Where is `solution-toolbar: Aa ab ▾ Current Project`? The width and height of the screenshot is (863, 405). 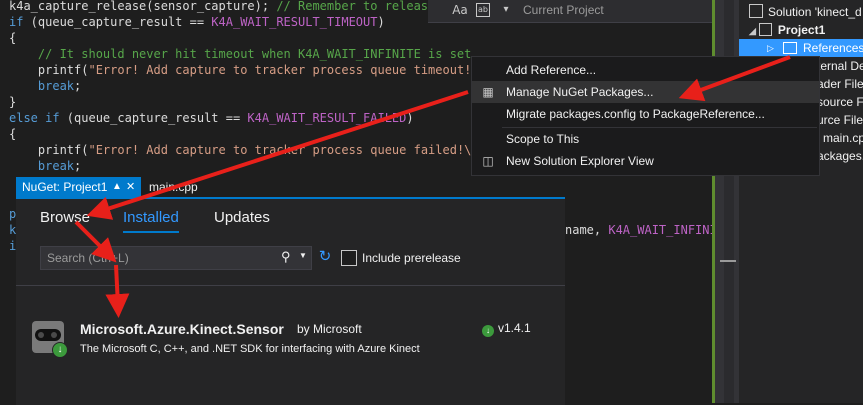 solution-toolbar: Aa ab ▾ Current Project is located at coordinates (570, 11).